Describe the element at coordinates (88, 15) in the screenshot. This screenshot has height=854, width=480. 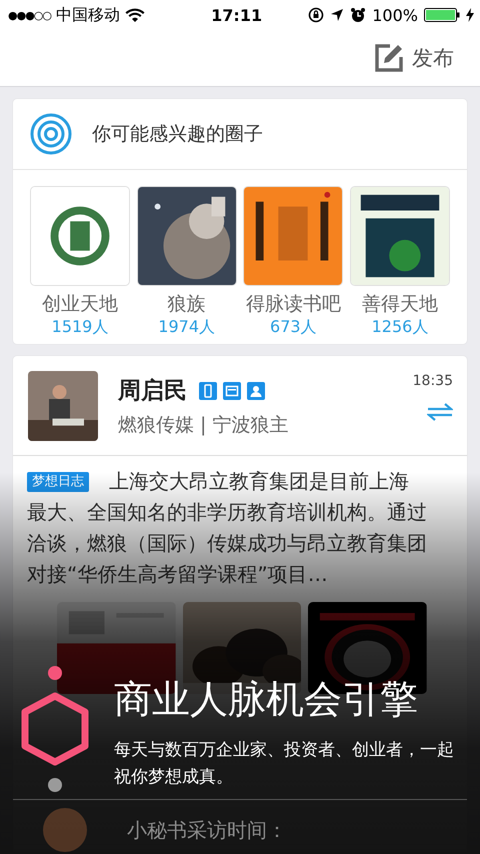
I see `carrier-name: 中国移动` at that location.